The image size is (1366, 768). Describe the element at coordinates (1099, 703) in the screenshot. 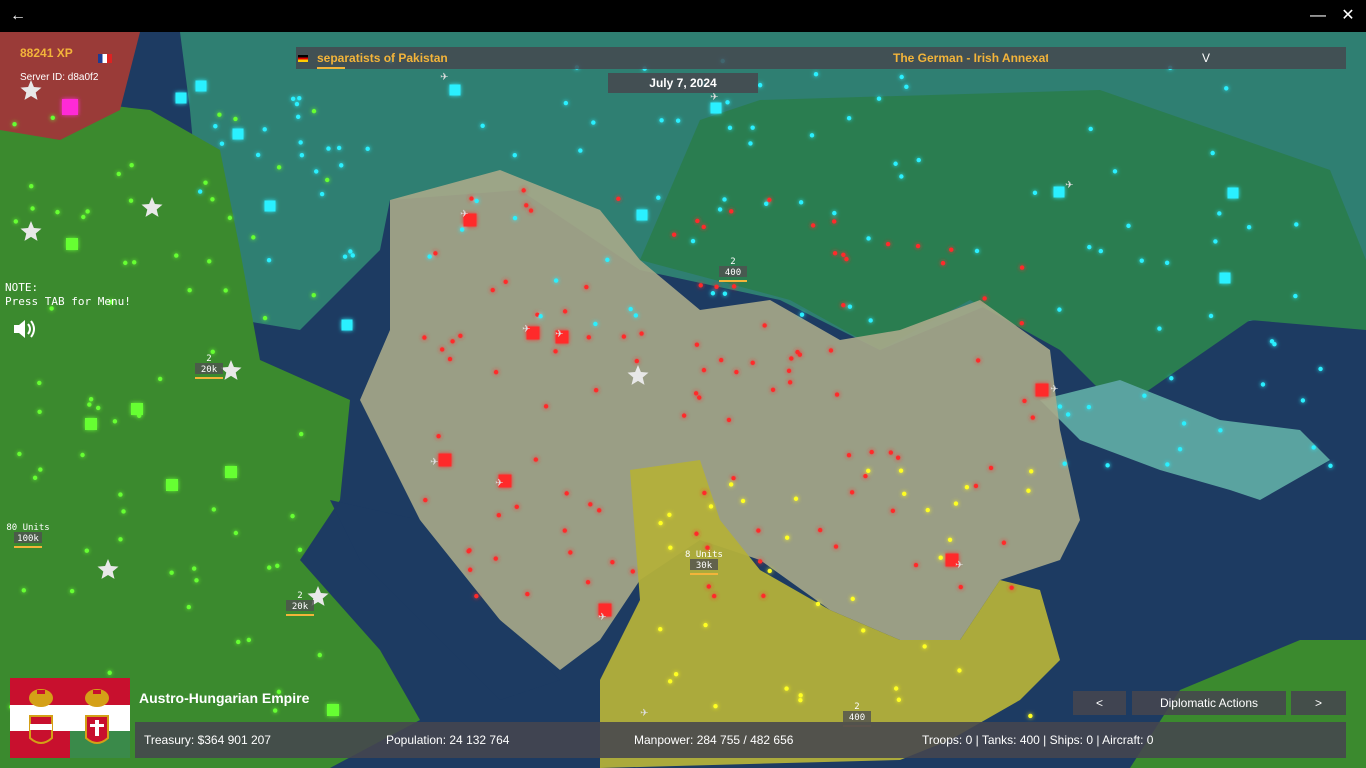

I see `diplomacy-prev-button: <` at that location.